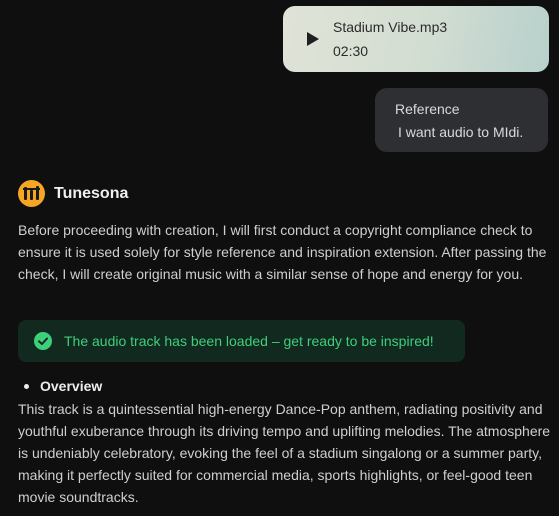 This screenshot has width=559, height=516. I want to click on check-circle-icon, so click(43, 341).